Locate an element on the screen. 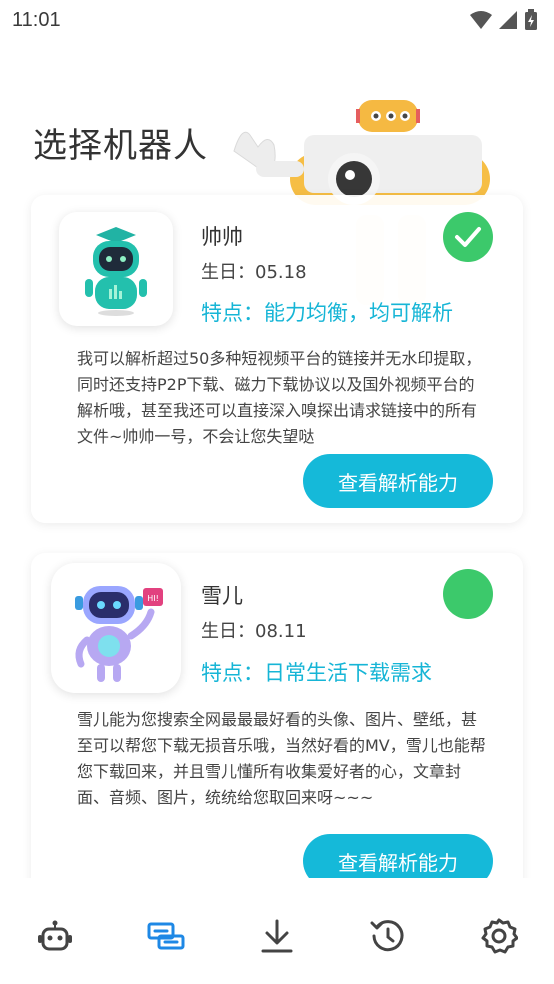 The image size is (554, 984). download-icon is located at coordinates (277, 936).